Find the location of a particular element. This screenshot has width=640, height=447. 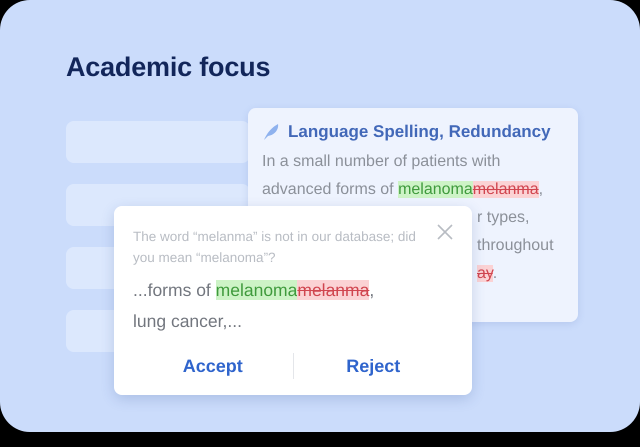

close-button is located at coordinates (445, 232).